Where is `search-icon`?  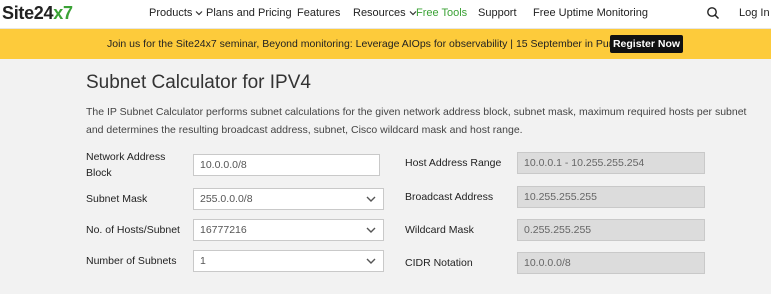 search-icon is located at coordinates (713, 13).